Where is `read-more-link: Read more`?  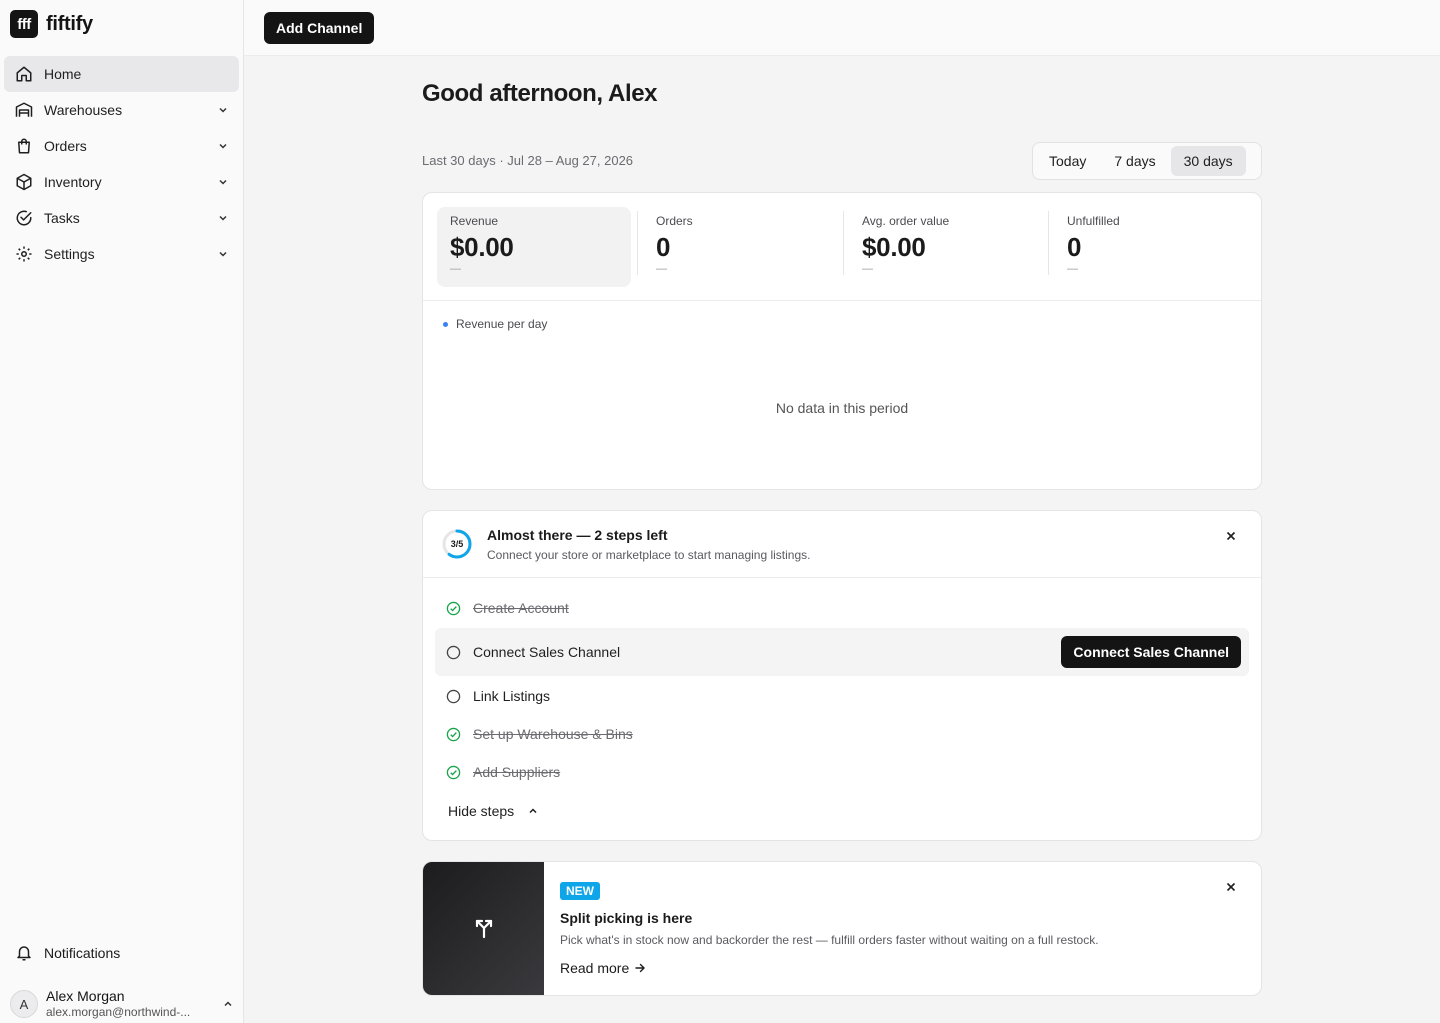 read-more-link: Read more is located at coordinates (603, 968).